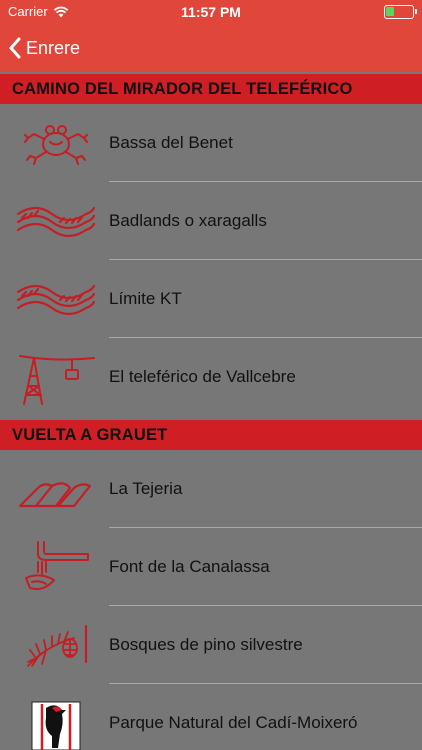  I want to click on battery-icon, so click(400, 12).